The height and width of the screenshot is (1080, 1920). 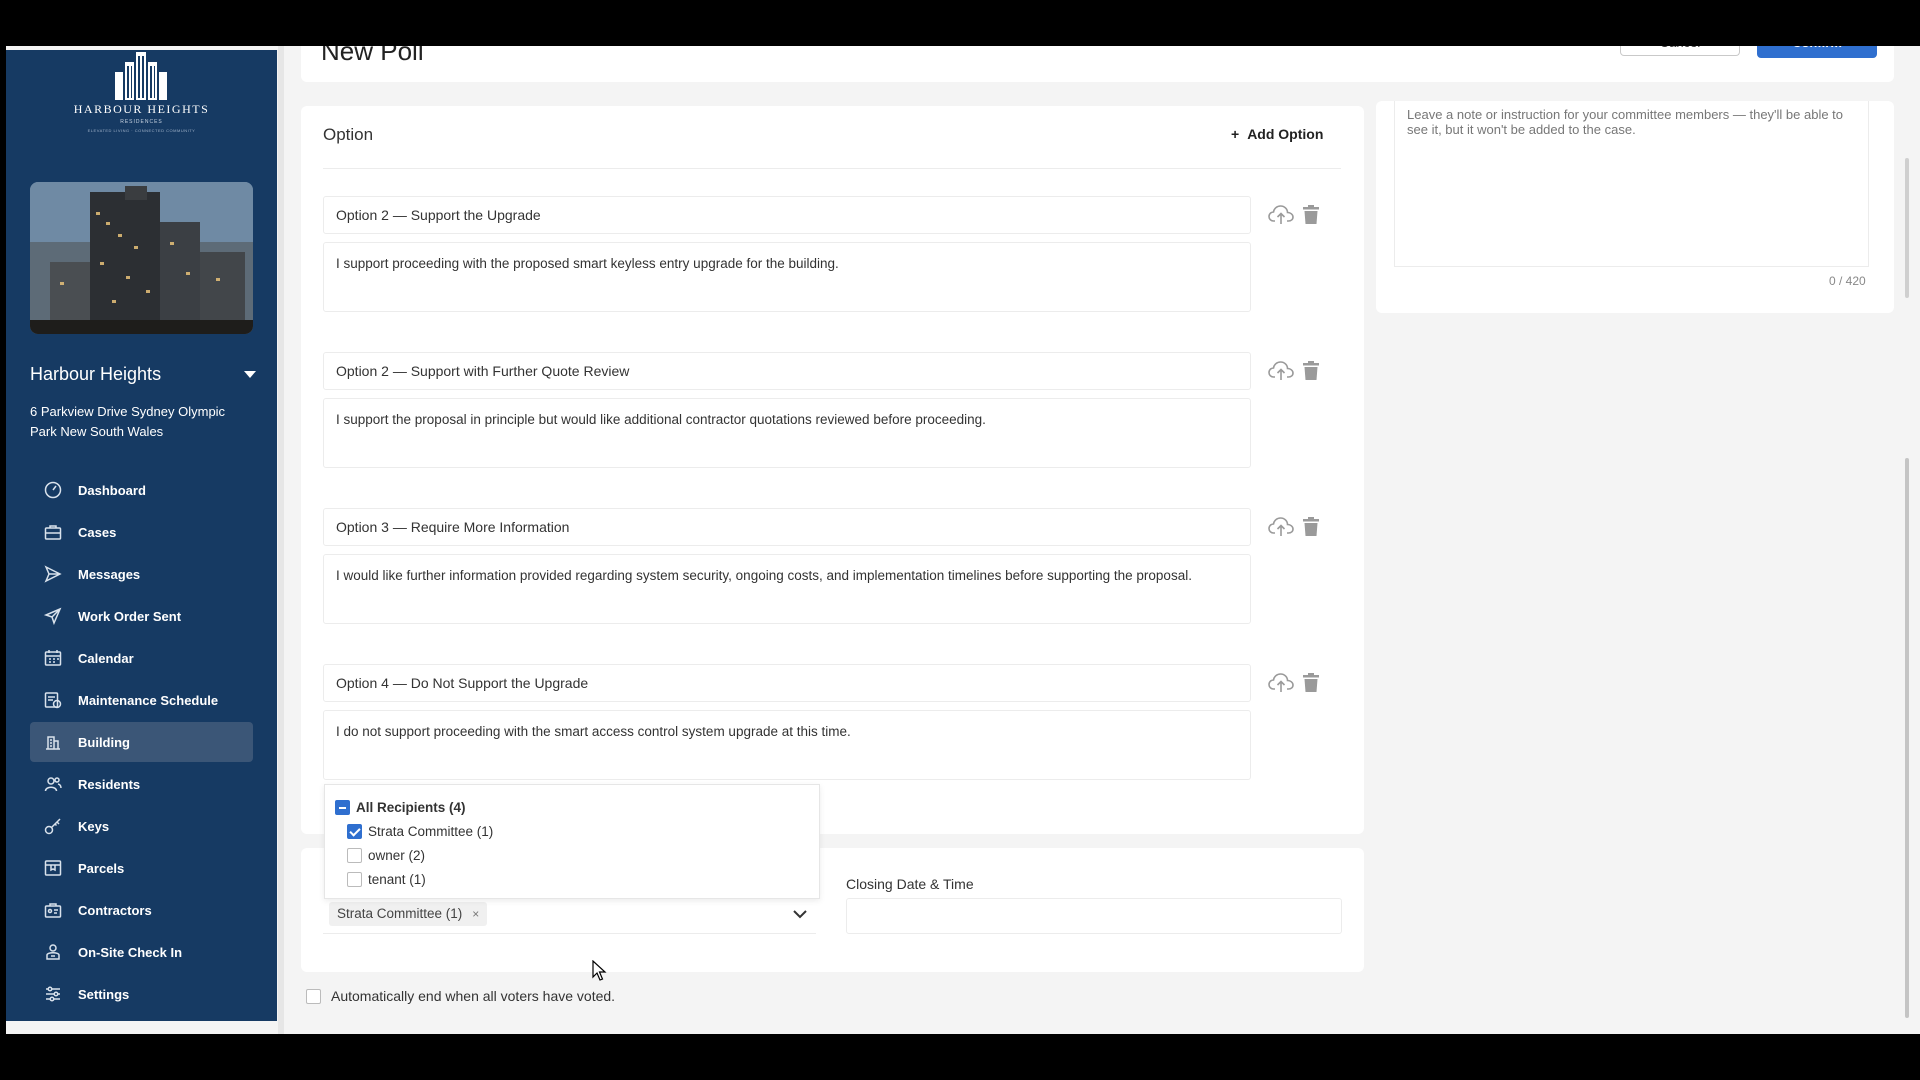 What do you see at coordinates (141, 994) in the screenshot?
I see `sidebar-item-settings: Settings` at bounding box center [141, 994].